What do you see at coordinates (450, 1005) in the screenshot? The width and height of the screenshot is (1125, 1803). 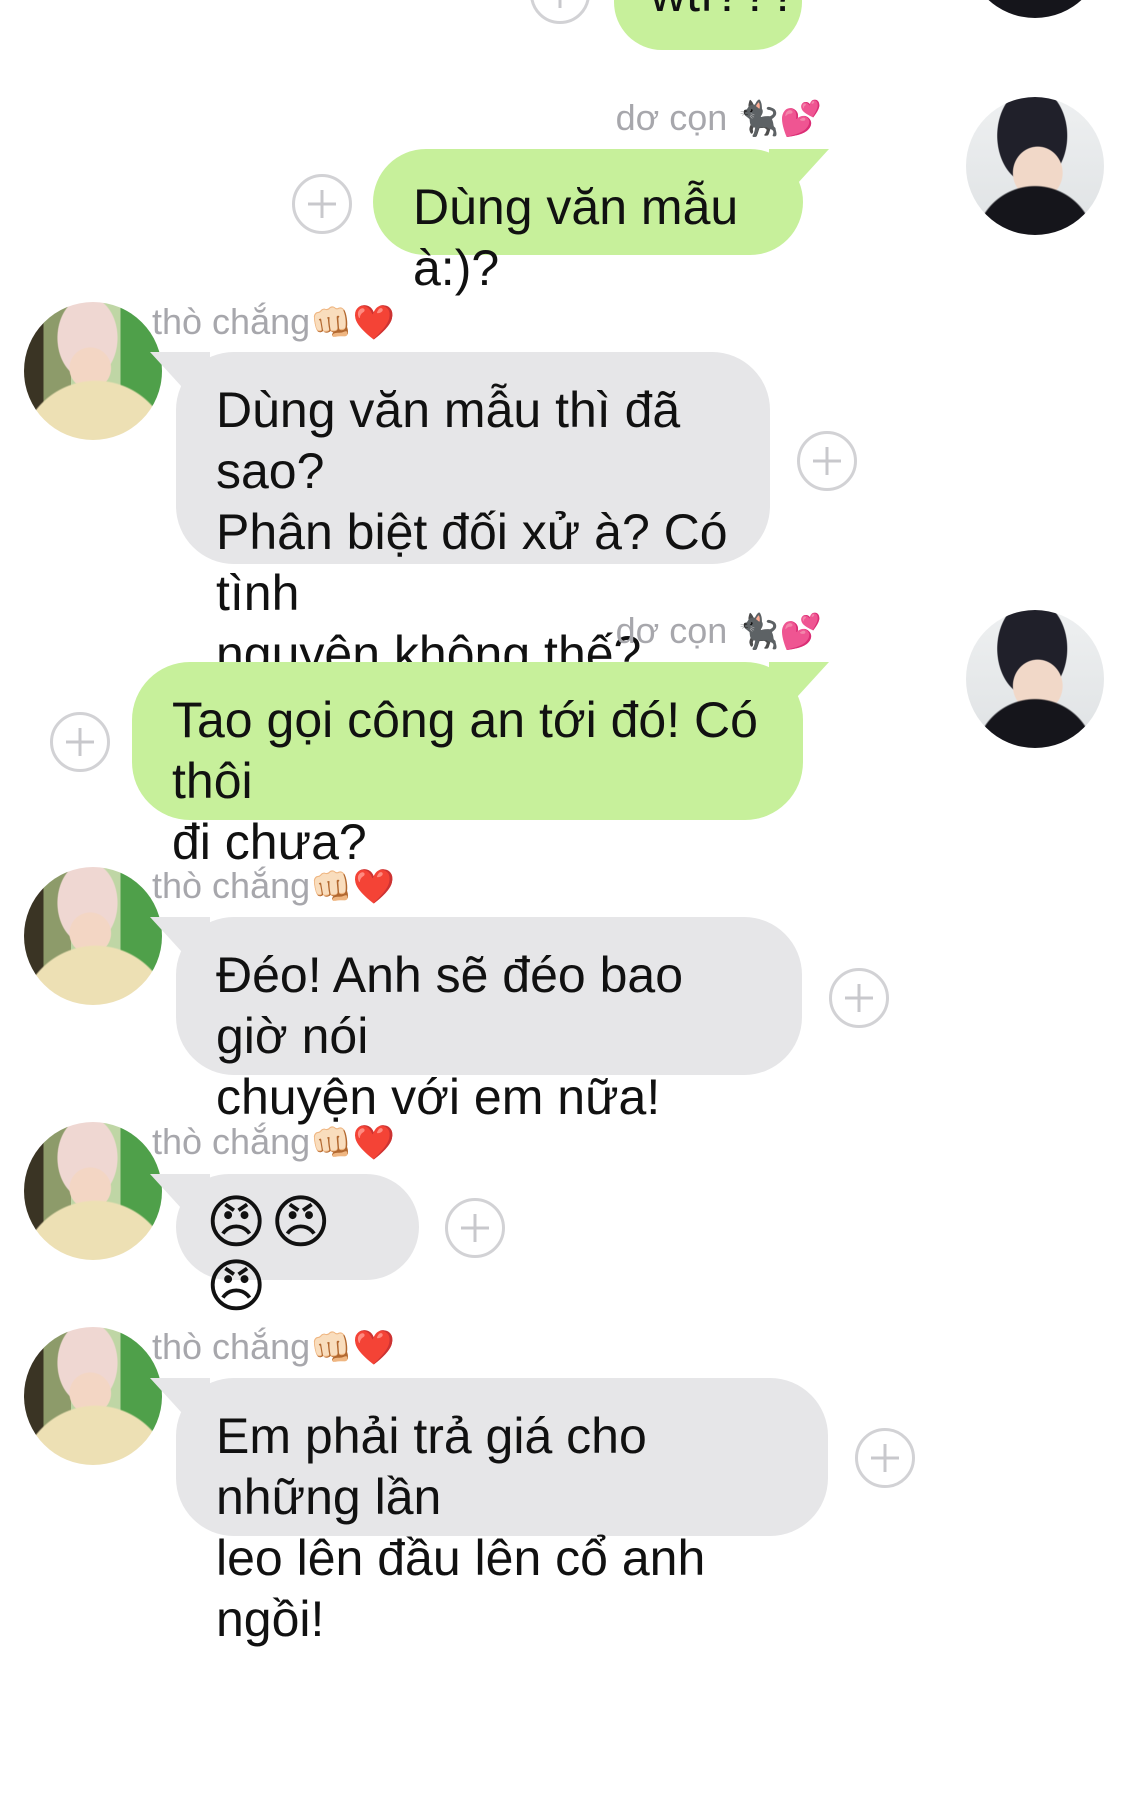 I see `message-text-line: Đéo! Anh sẽ đéo bao giờ nói` at bounding box center [450, 1005].